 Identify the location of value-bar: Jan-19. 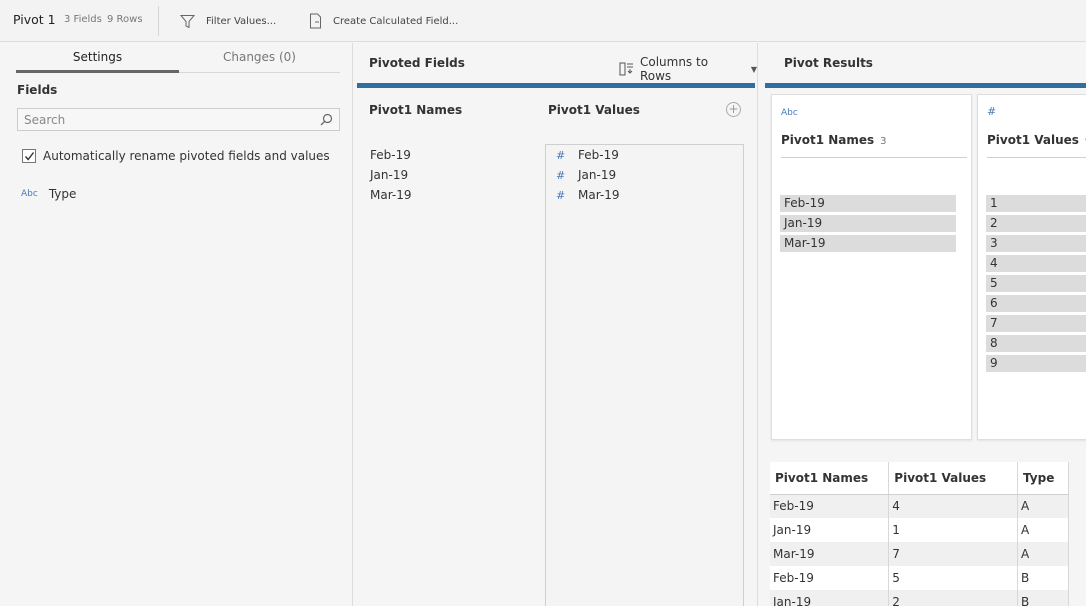
(868, 223).